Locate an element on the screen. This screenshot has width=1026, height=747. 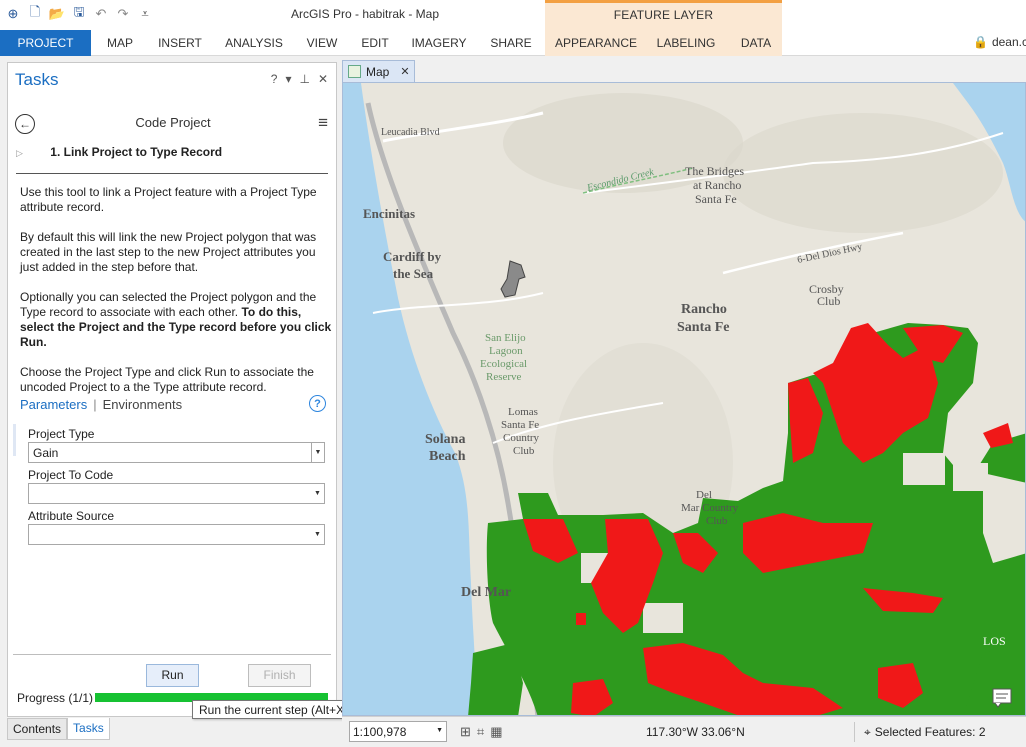
tab-edit: EDIT is located at coordinates (375, 43).